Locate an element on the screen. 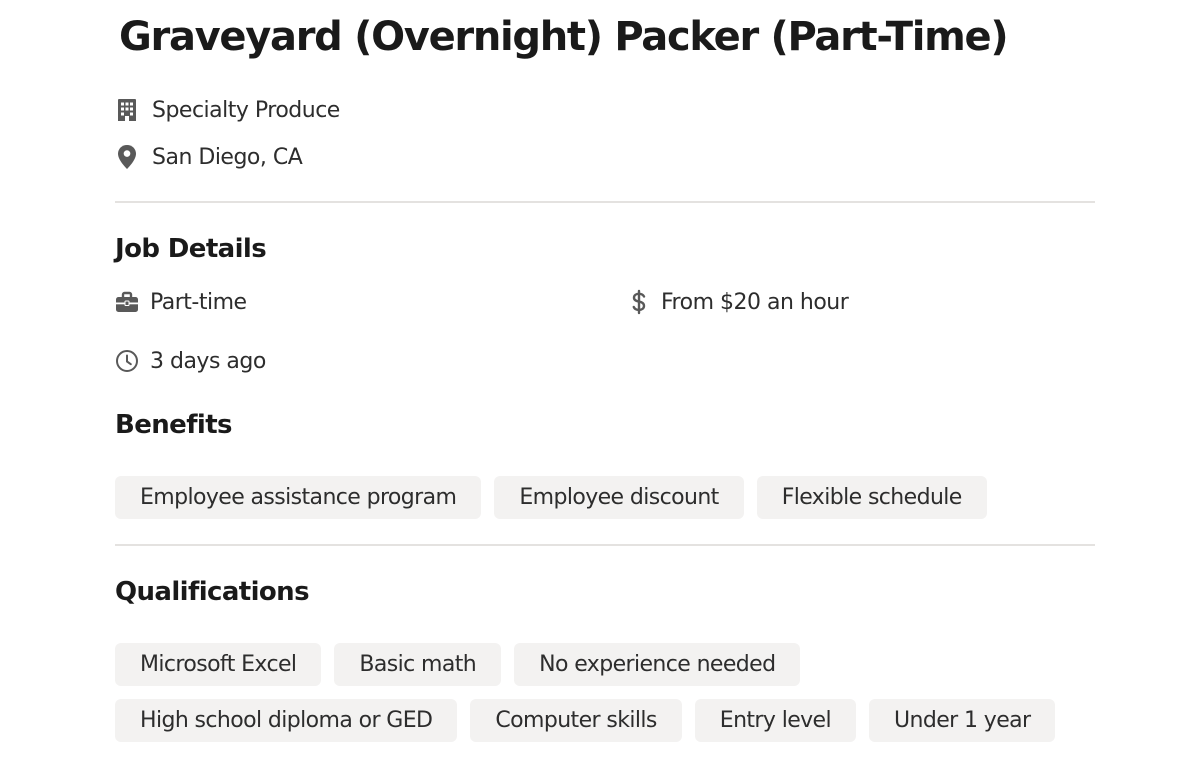 The image size is (1200, 758). qualification-tag: Computer skills is located at coordinates (576, 720).